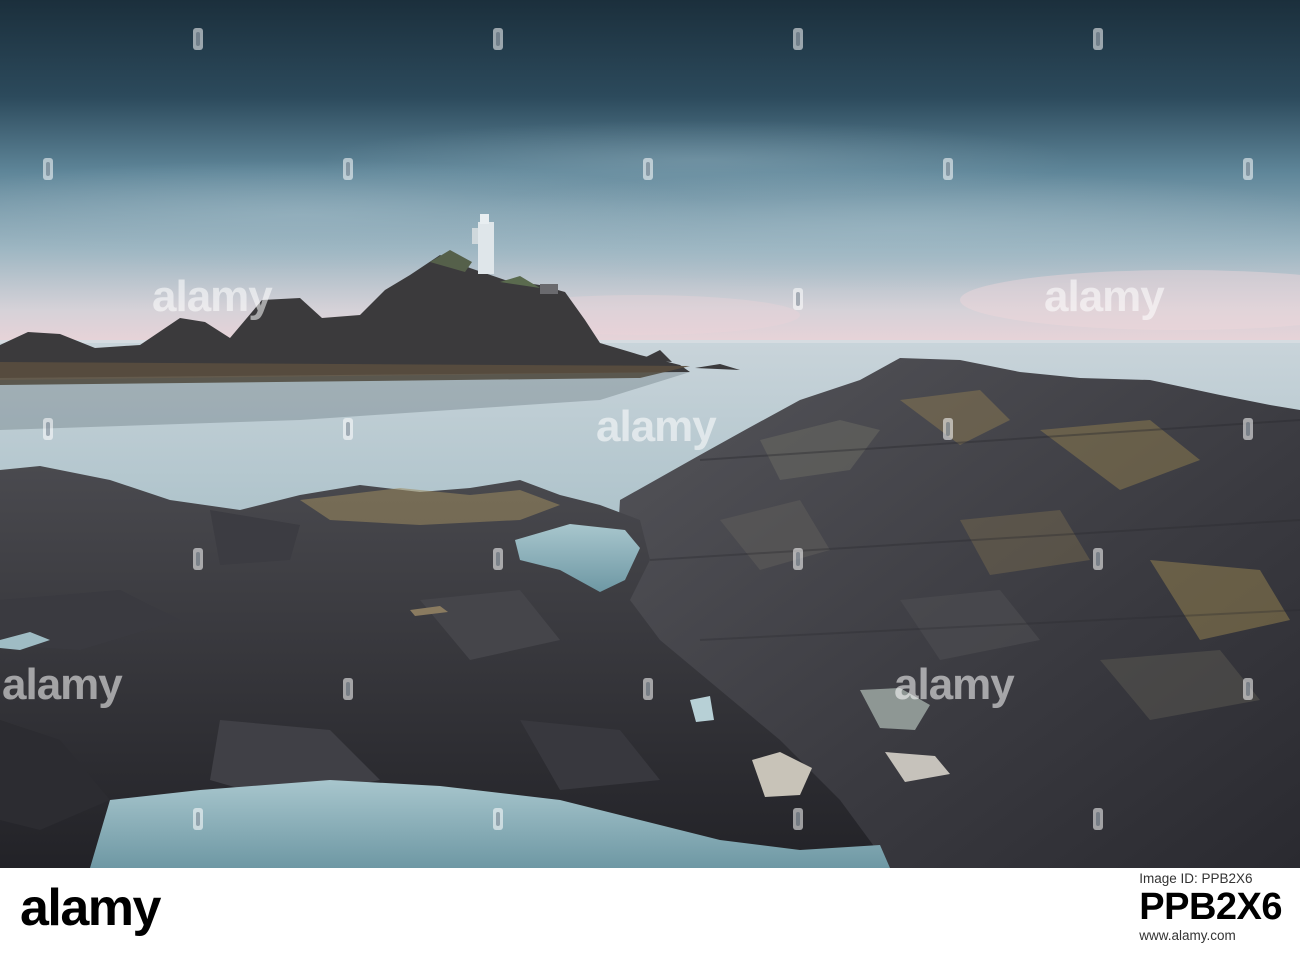 The image size is (1300, 956). Describe the element at coordinates (1187, 935) in the screenshot. I see `website-url: www.alamy.com` at that location.